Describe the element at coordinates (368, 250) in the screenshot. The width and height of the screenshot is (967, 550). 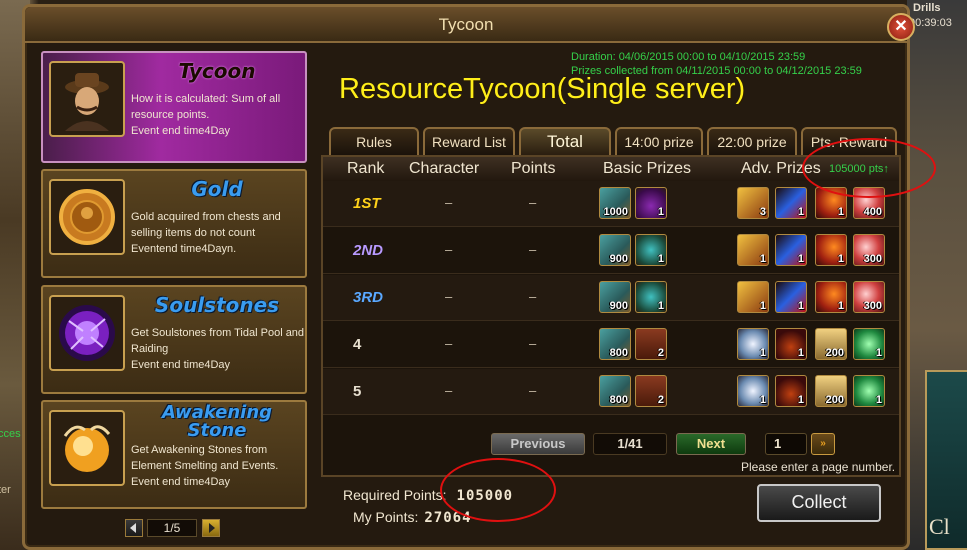
I see `rank-label: 2ND` at that location.